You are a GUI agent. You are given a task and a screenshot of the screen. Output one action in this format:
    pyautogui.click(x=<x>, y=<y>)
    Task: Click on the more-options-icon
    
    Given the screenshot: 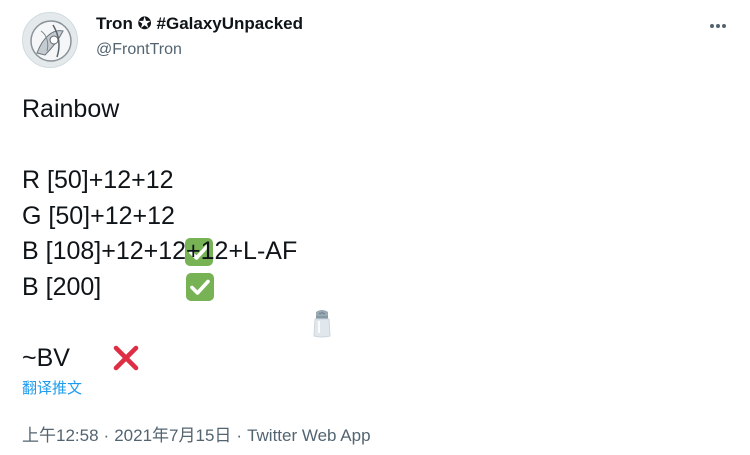 What is the action you would take?
    pyautogui.click(x=718, y=26)
    